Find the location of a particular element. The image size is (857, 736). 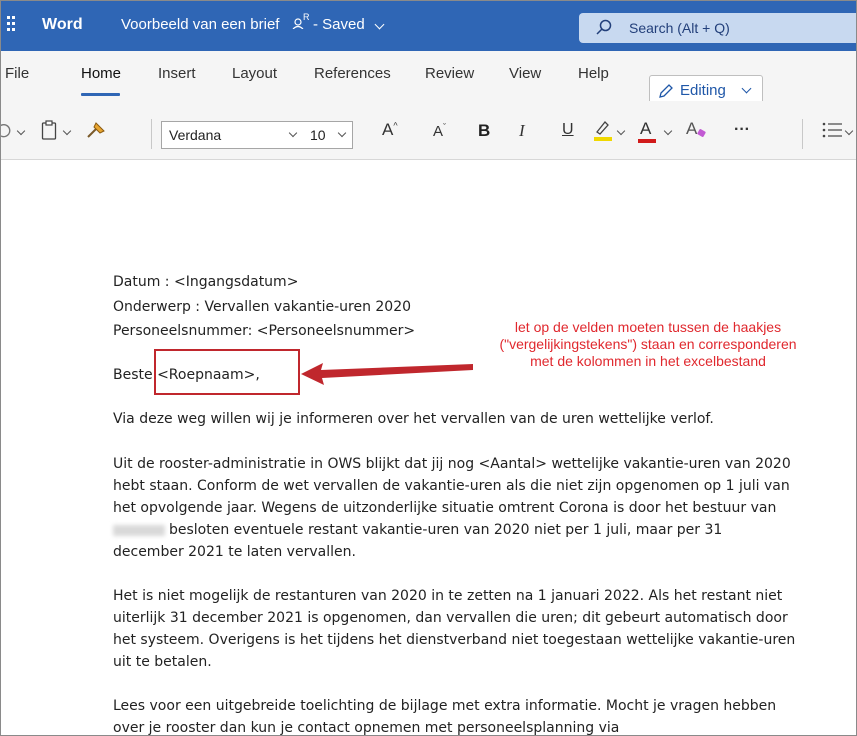

highlight-chevron-icon is located at coordinates (621, 131).